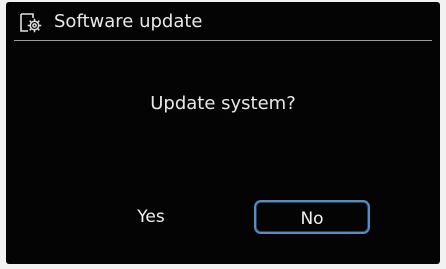  I want to click on yes-button: Yes, so click(151, 217).